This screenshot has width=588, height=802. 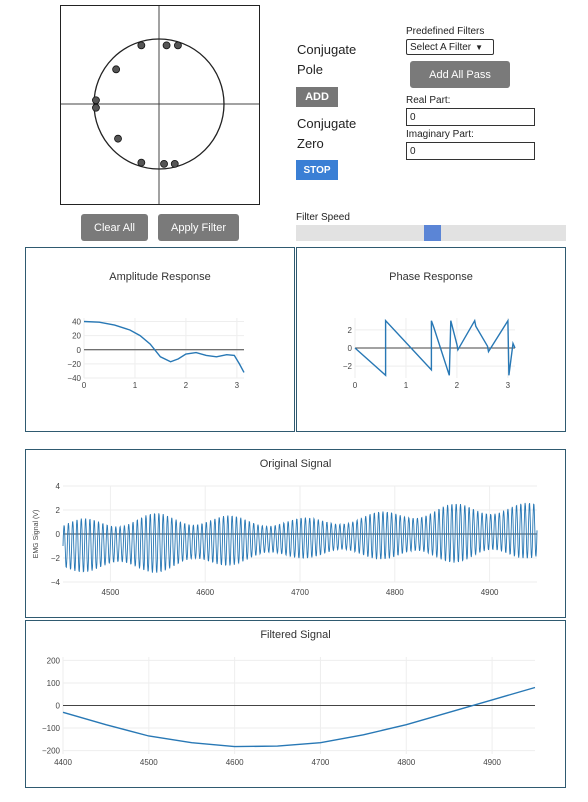 What do you see at coordinates (326, 60) in the screenshot?
I see `conjugate-pole-label: Conjugate Pole` at bounding box center [326, 60].